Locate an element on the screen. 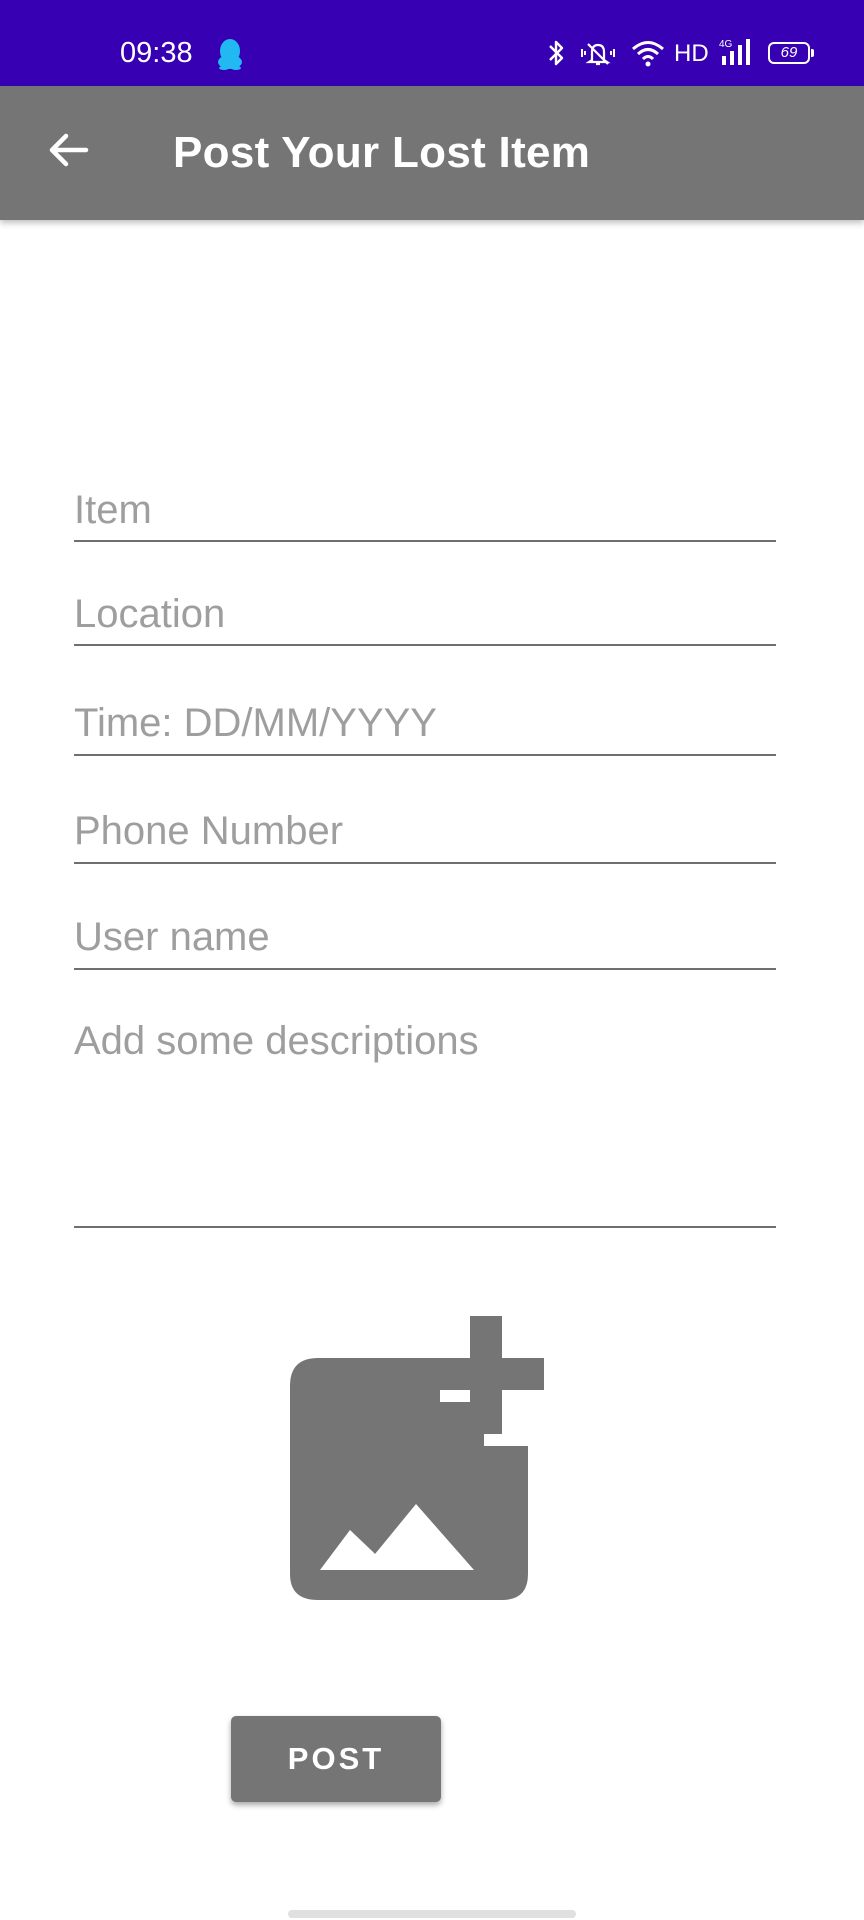 This screenshot has width=864, height=1920. add-photo-icon is located at coordinates (432, 1462).